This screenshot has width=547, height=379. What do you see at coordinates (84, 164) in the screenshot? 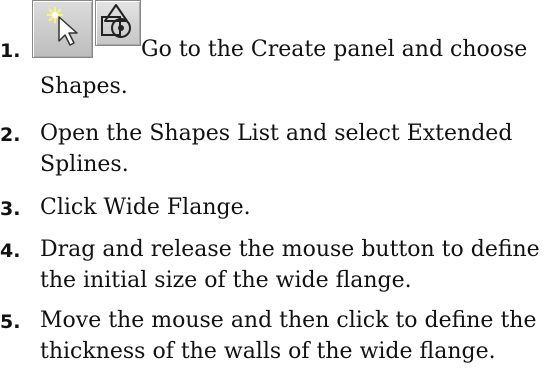
I see `step-text-line-2: Splines.` at bounding box center [84, 164].